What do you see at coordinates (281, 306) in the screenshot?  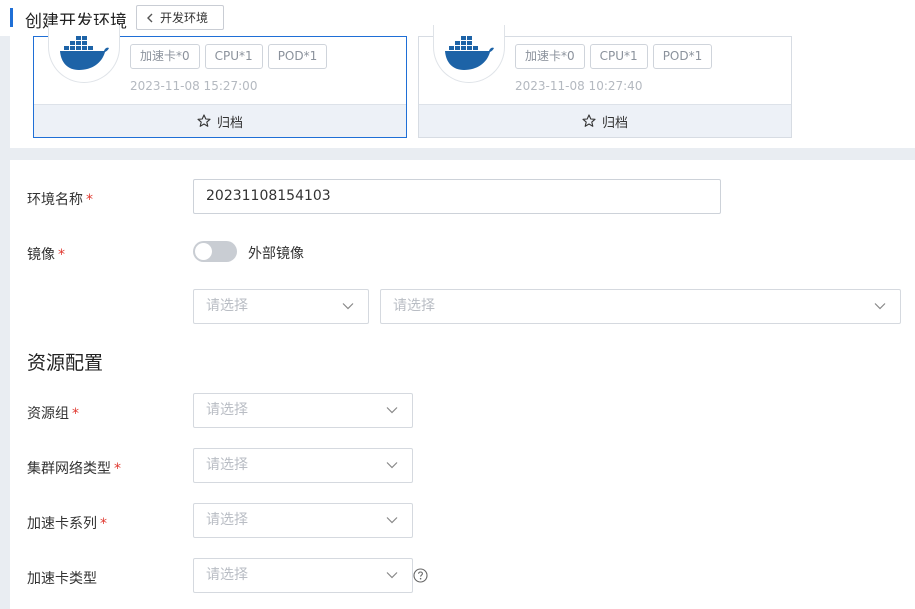 I see `image-repo-select: 请选择` at bounding box center [281, 306].